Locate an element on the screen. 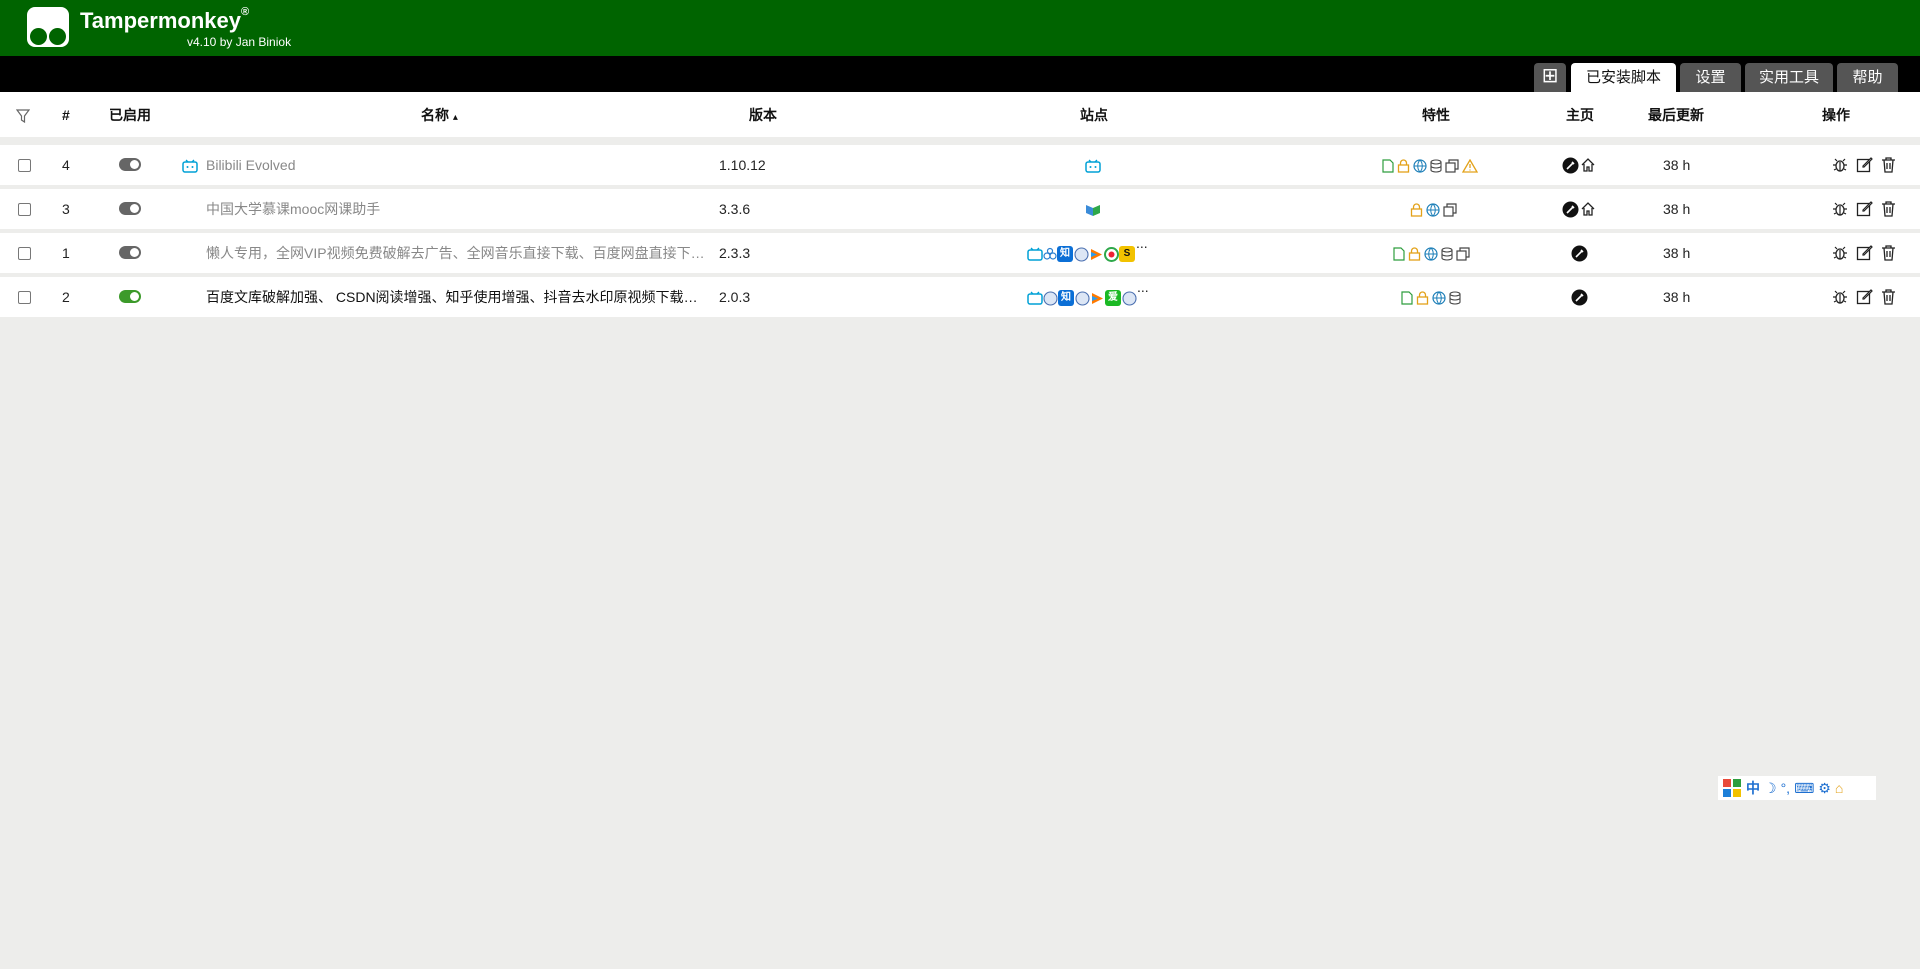  script-version: 1.10.12 is located at coordinates (742, 165).